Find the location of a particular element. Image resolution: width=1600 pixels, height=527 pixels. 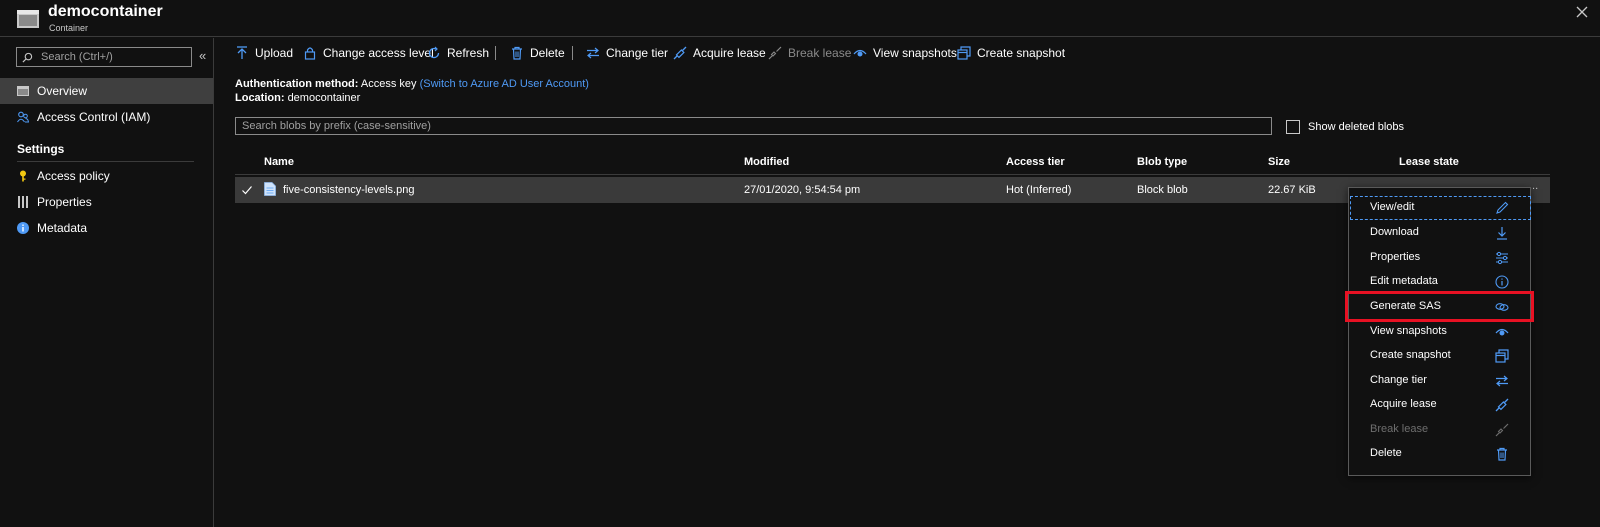

link-icon is located at coordinates (1502, 307).